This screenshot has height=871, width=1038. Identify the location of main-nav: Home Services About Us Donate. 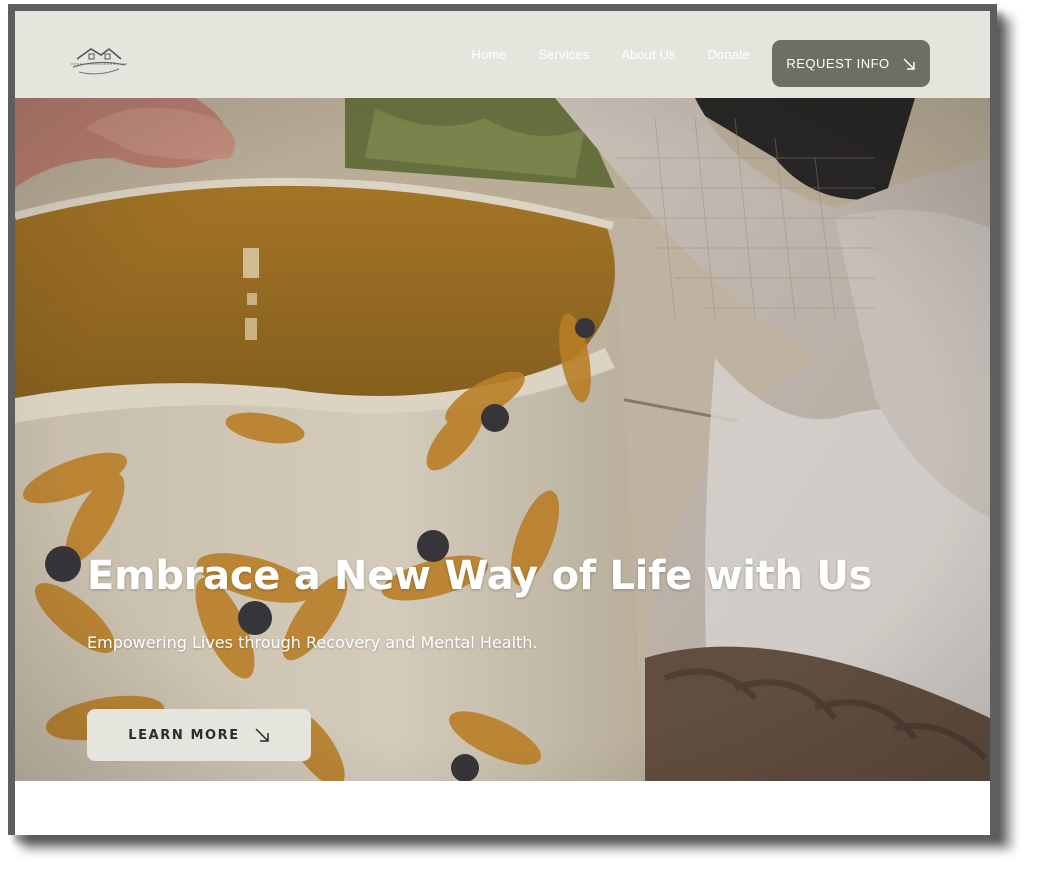
(610, 54).